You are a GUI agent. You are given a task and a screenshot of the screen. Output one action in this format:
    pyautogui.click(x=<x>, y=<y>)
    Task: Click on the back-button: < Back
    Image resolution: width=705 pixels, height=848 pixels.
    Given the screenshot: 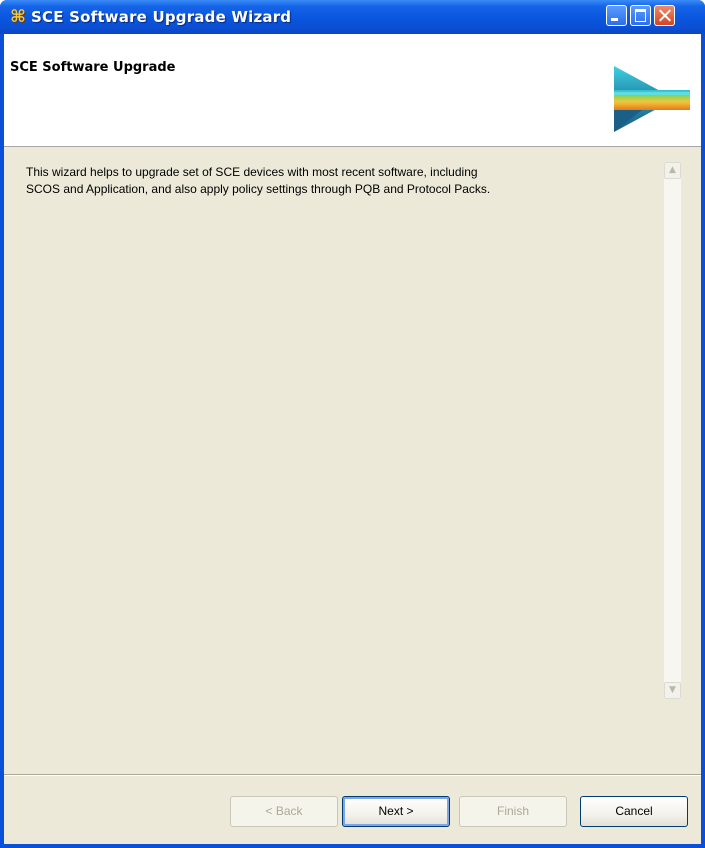 What is the action you would take?
    pyautogui.click(x=284, y=811)
    